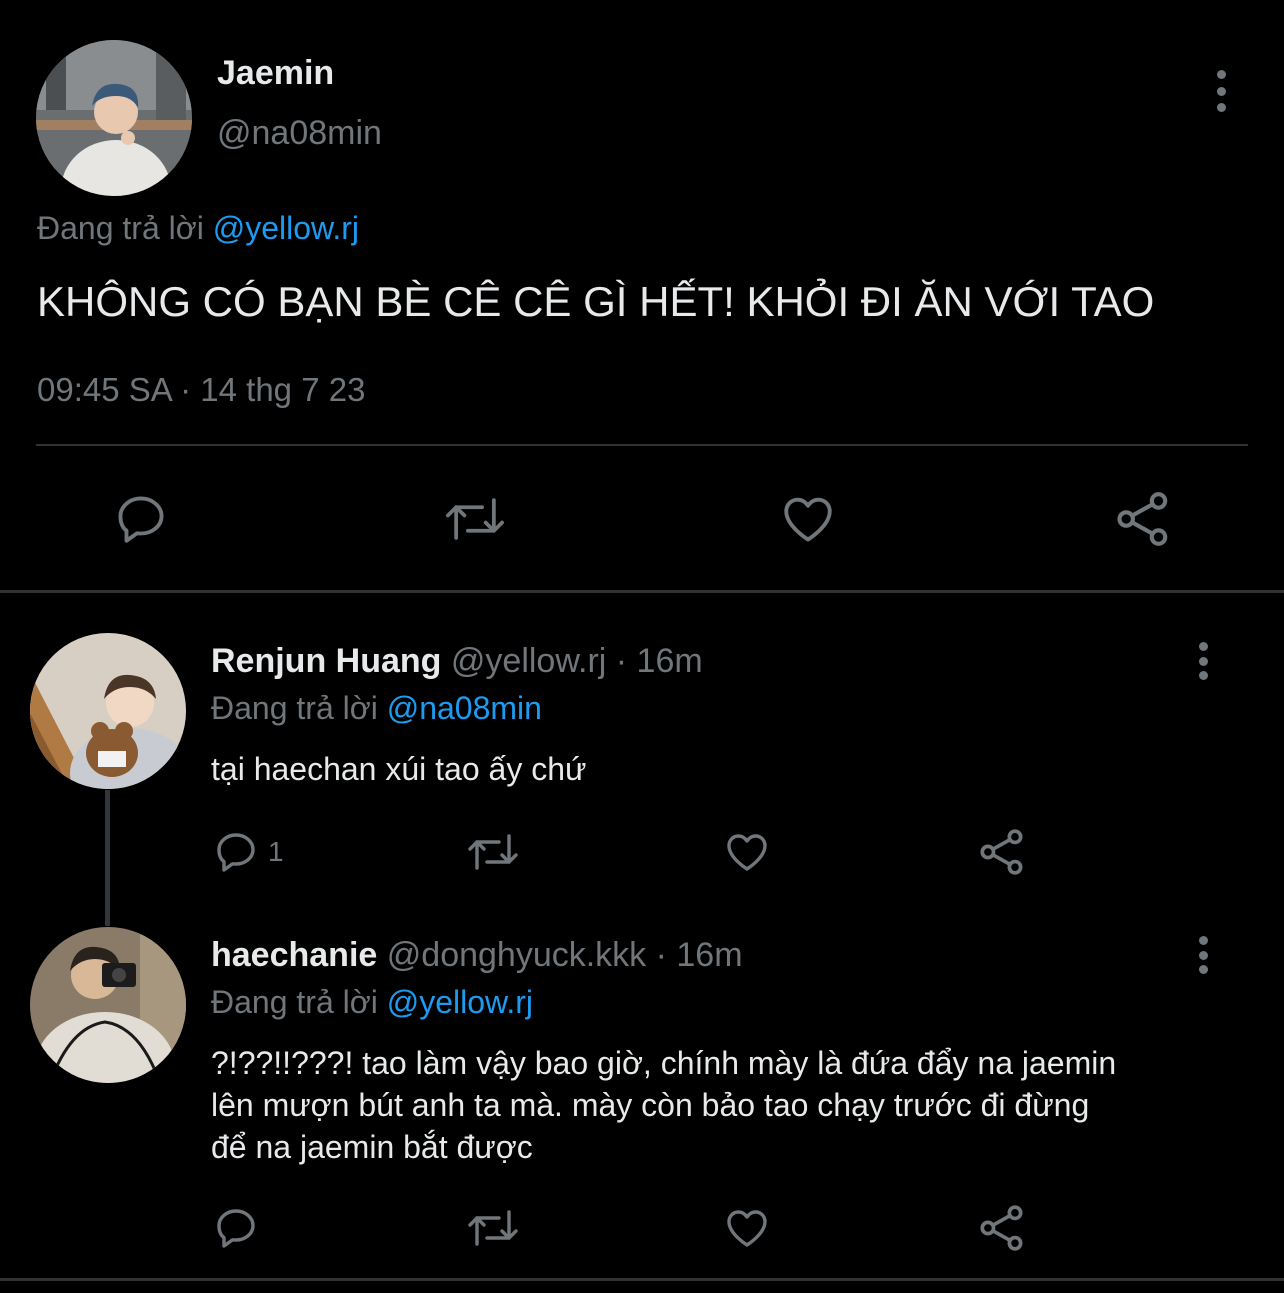 This screenshot has width=1284, height=1293. What do you see at coordinates (294, 955) in the screenshot?
I see `reply-author-name: haechanie` at bounding box center [294, 955].